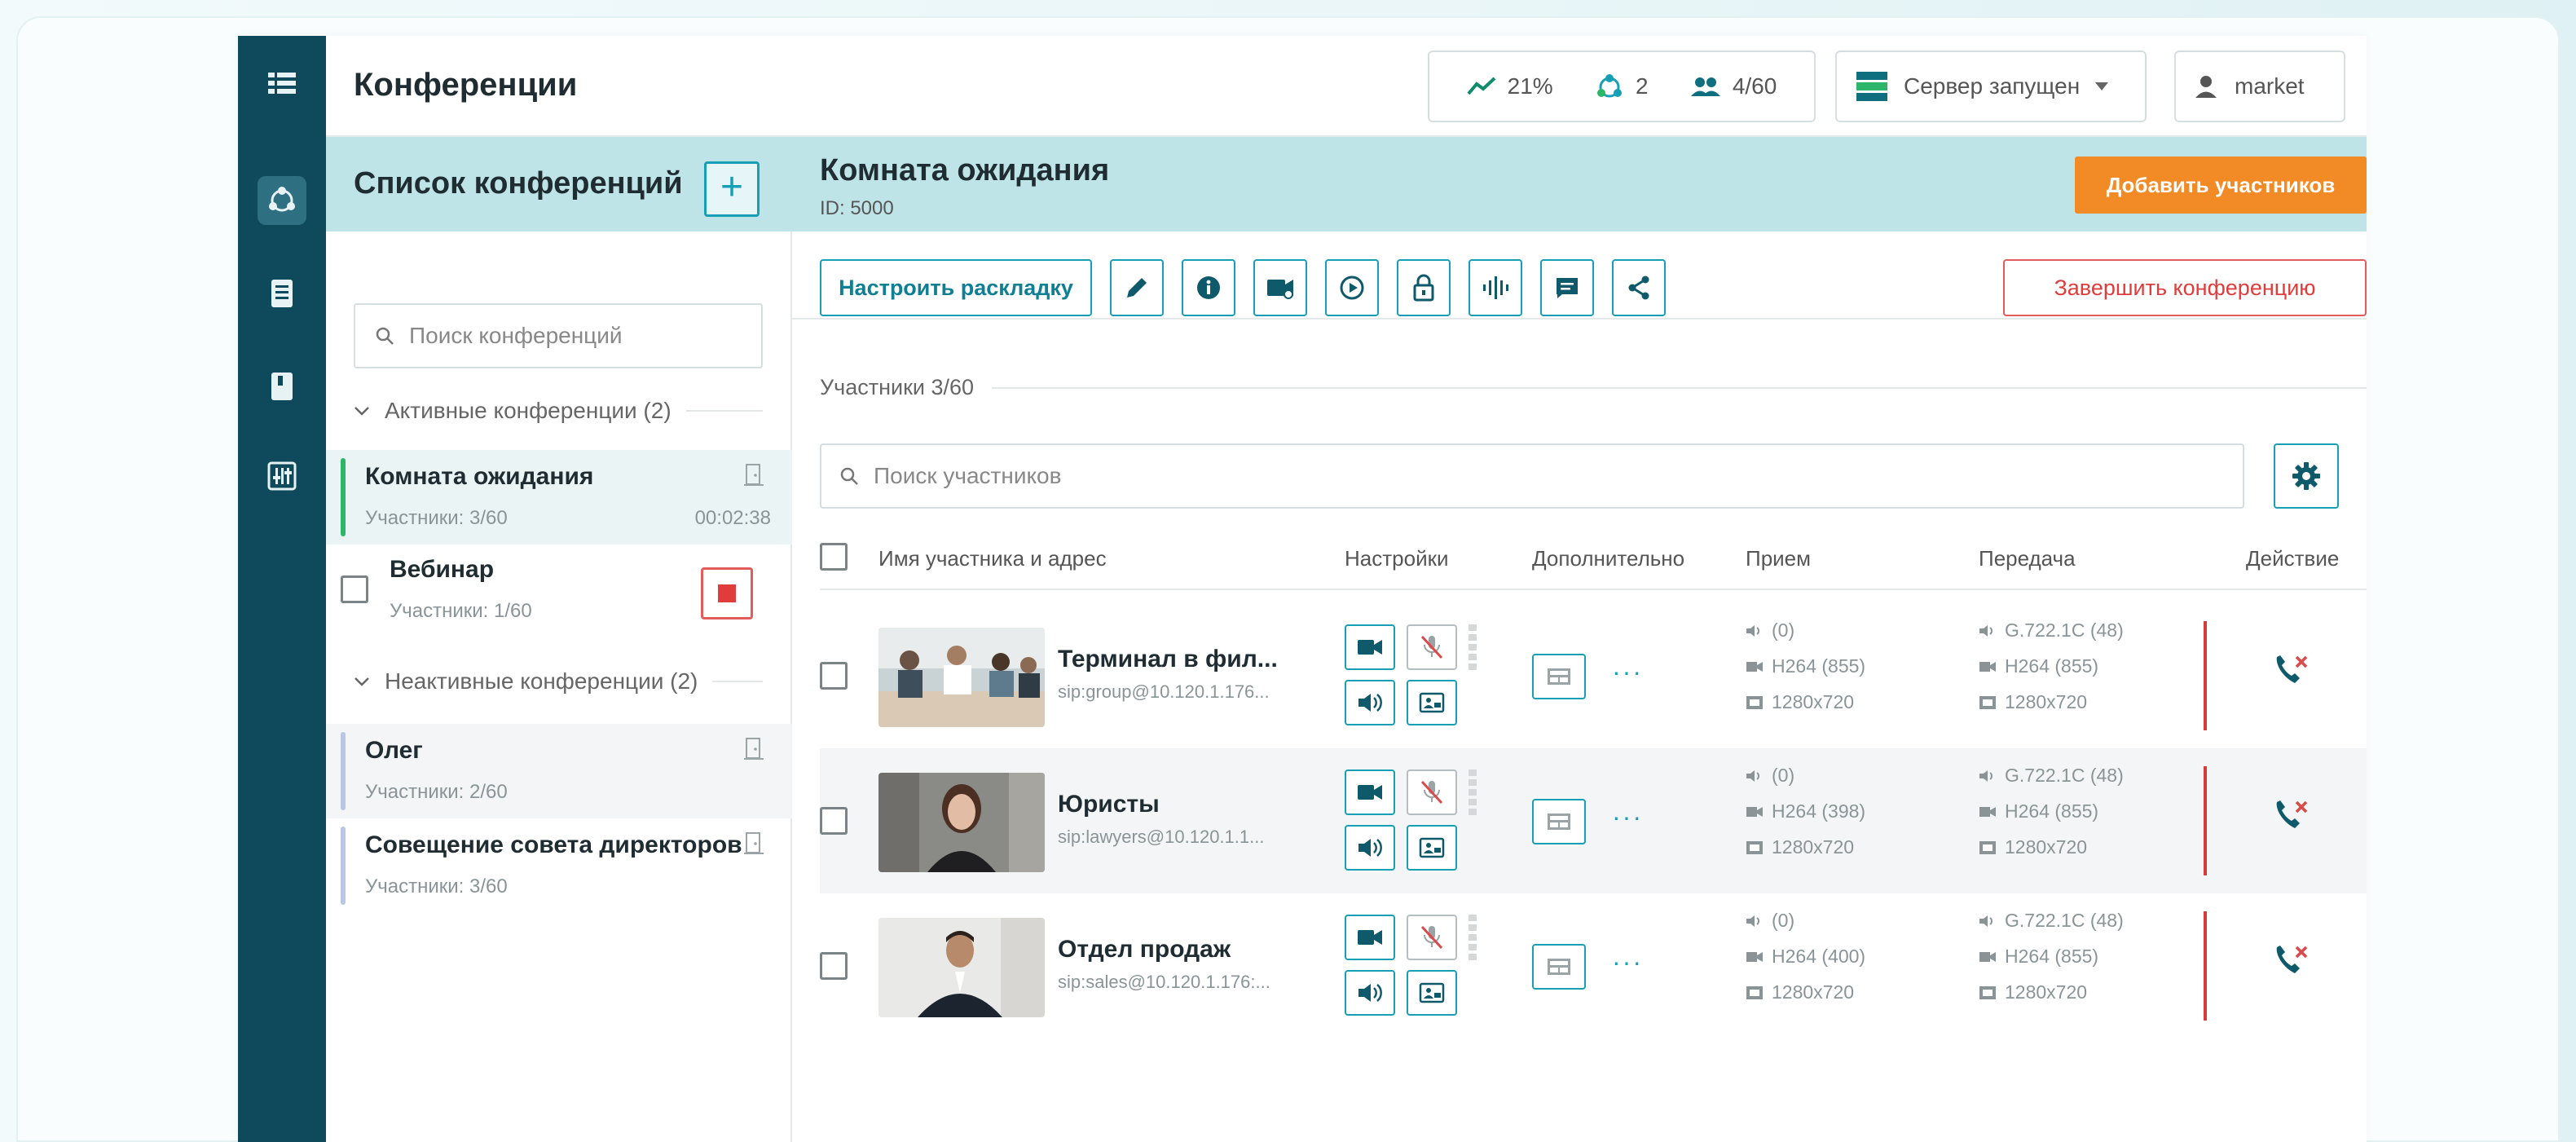  What do you see at coordinates (1144, 949) in the screenshot?
I see `participant-name: Отдел продаж` at bounding box center [1144, 949].